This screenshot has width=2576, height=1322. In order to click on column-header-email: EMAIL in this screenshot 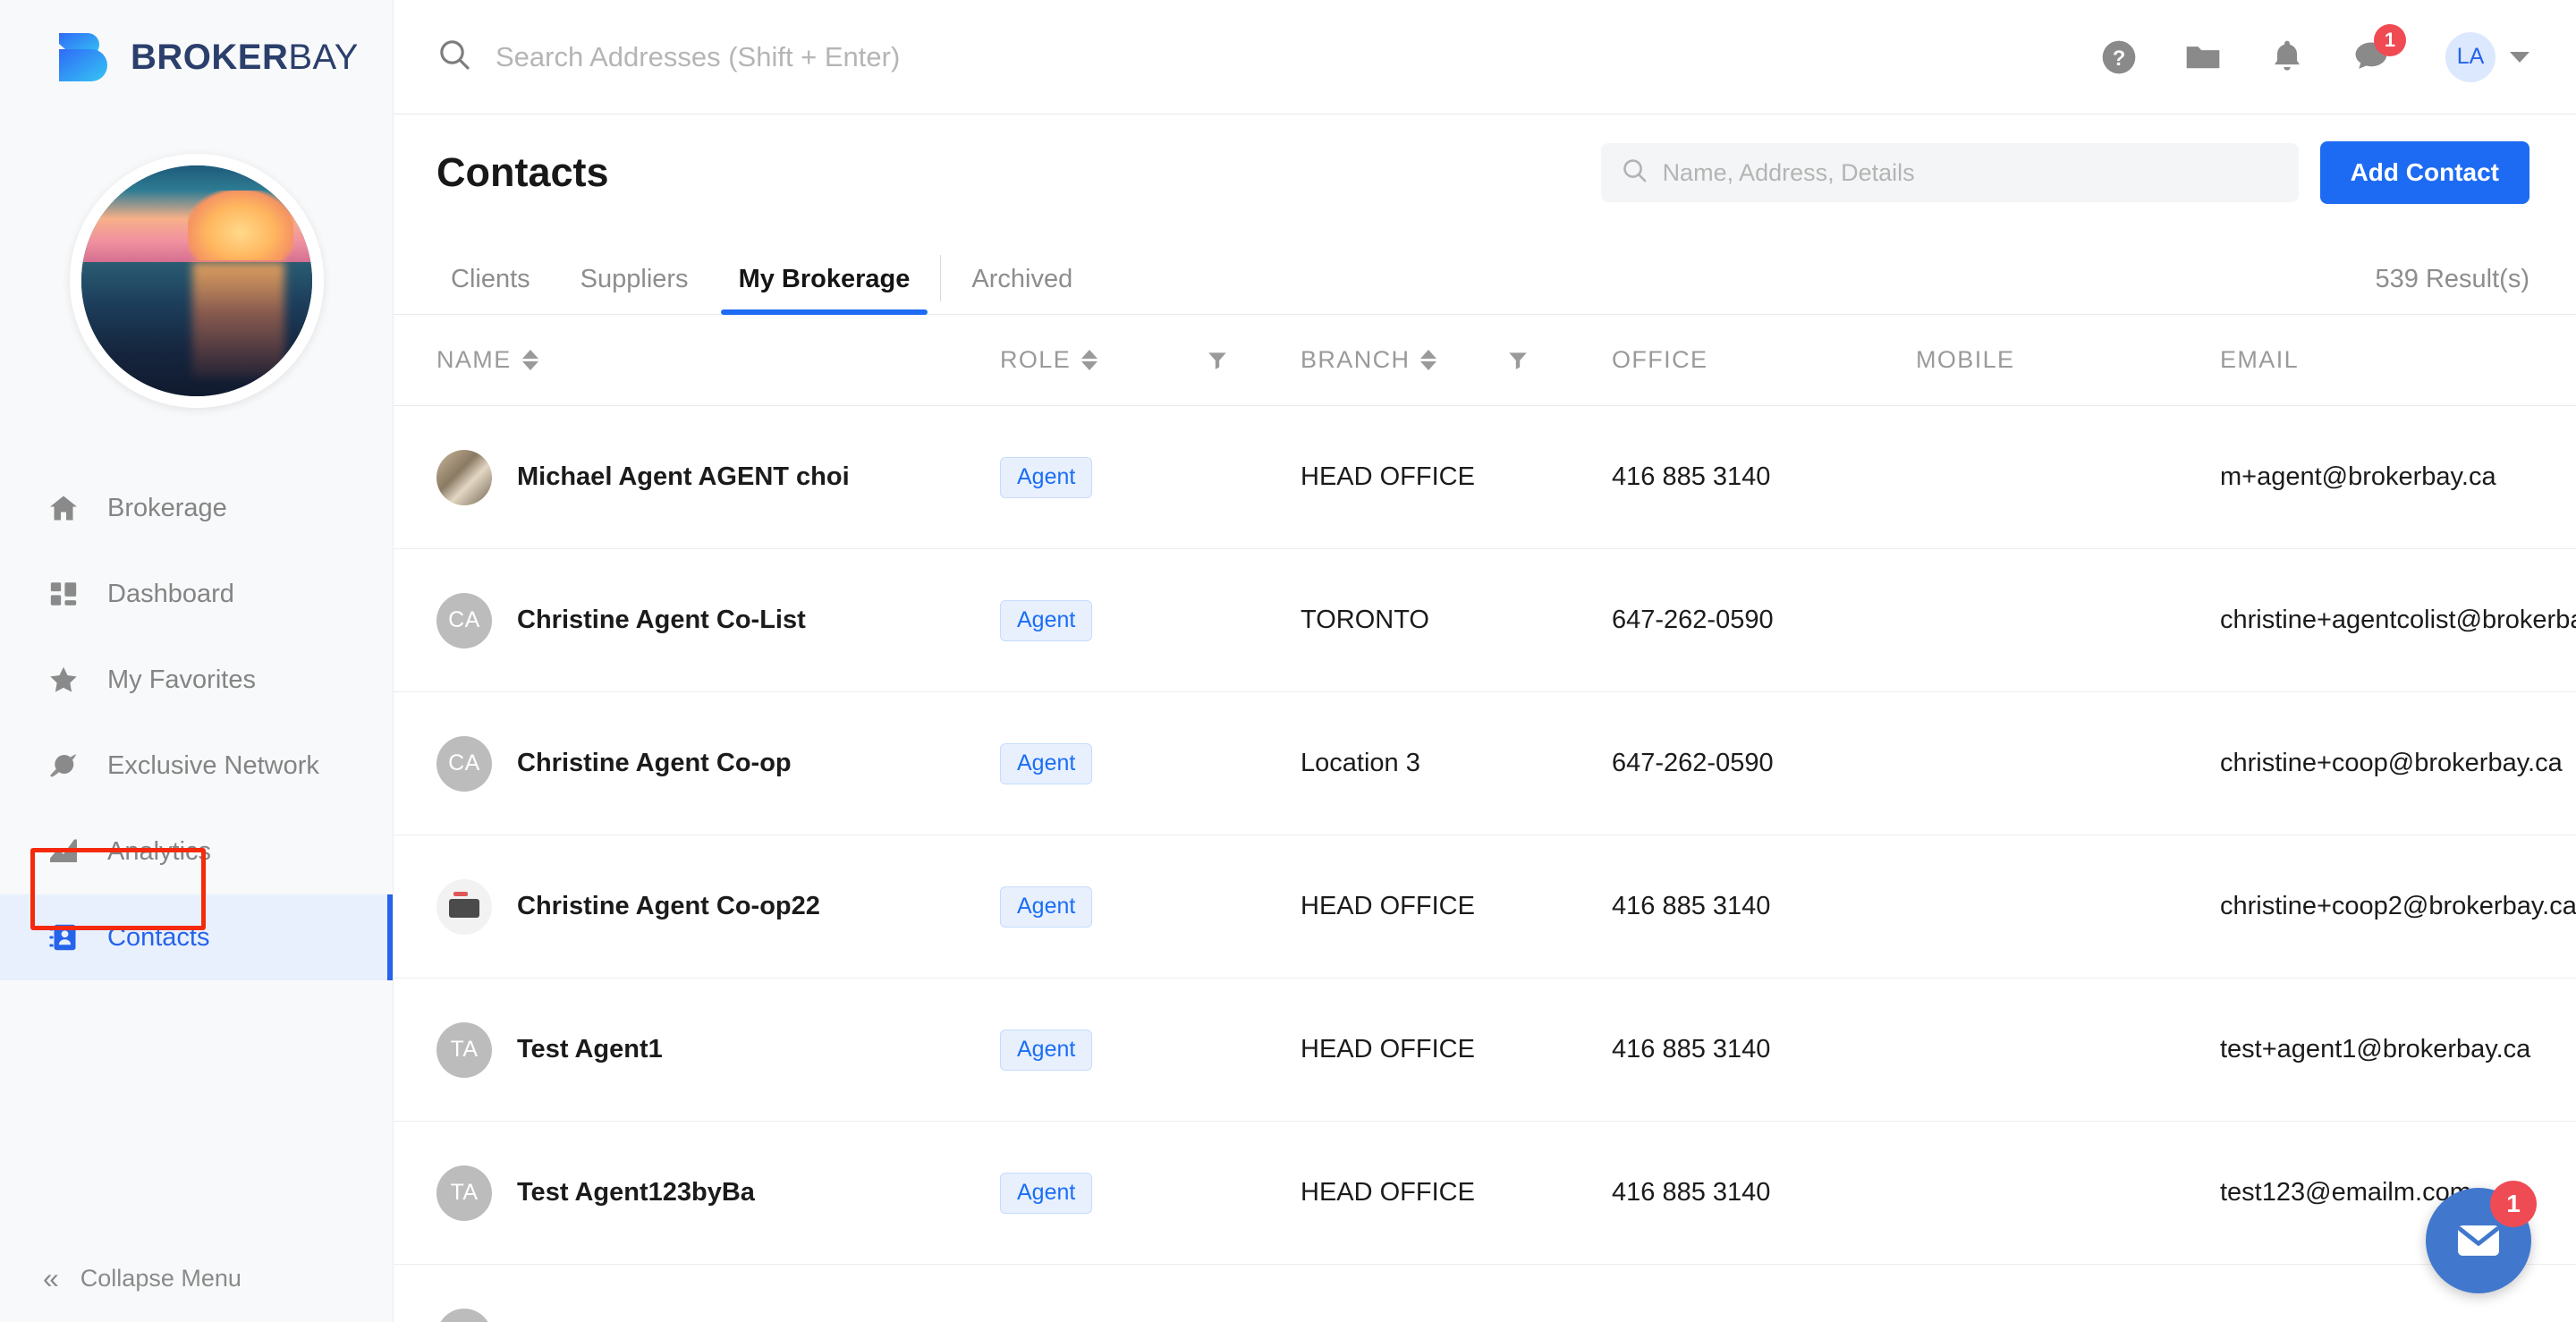, I will do `click(2260, 359)`.